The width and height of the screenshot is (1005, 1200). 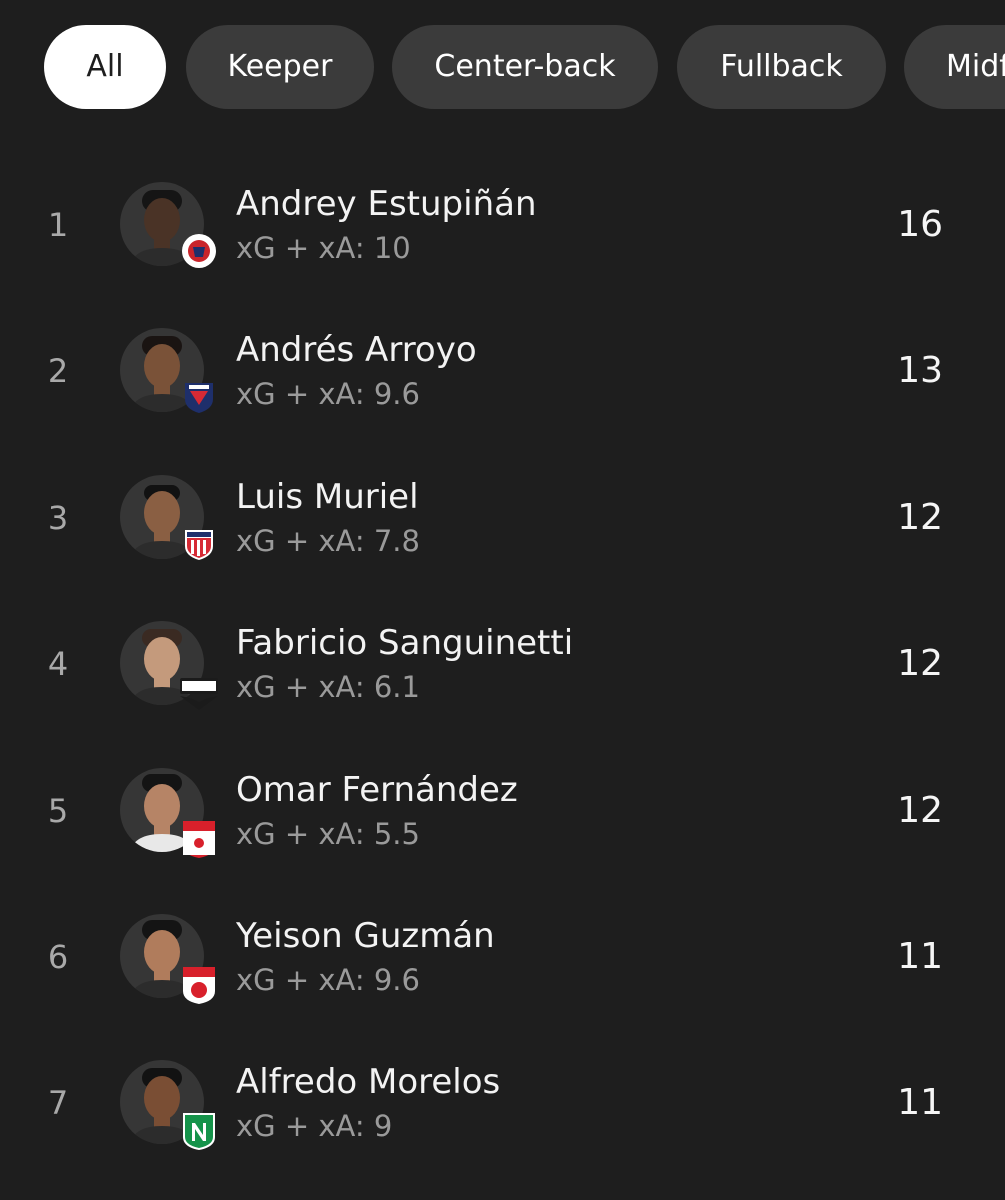 What do you see at coordinates (502, 841) in the screenshot?
I see `player-row: 5 Omar Fernández xG + xA: 5.5 12` at bounding box center [502, 841].